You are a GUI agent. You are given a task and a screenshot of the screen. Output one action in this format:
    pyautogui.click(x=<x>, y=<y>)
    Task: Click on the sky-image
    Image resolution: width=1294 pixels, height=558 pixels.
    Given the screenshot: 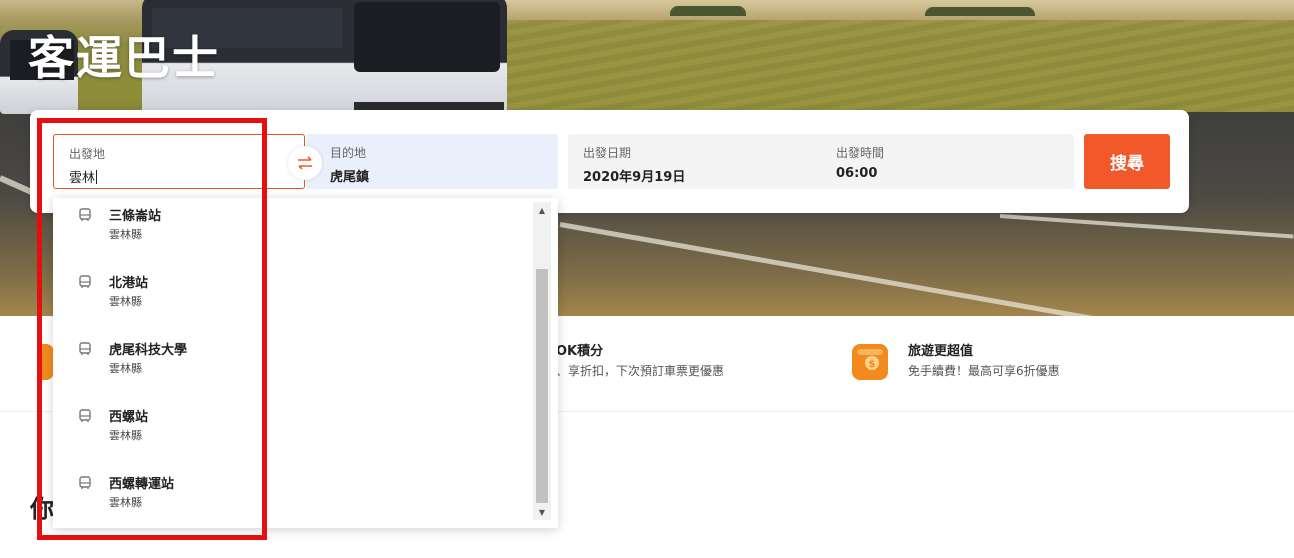 What is the action you would take?
    pyautogui.click(x=887, y=11)
    